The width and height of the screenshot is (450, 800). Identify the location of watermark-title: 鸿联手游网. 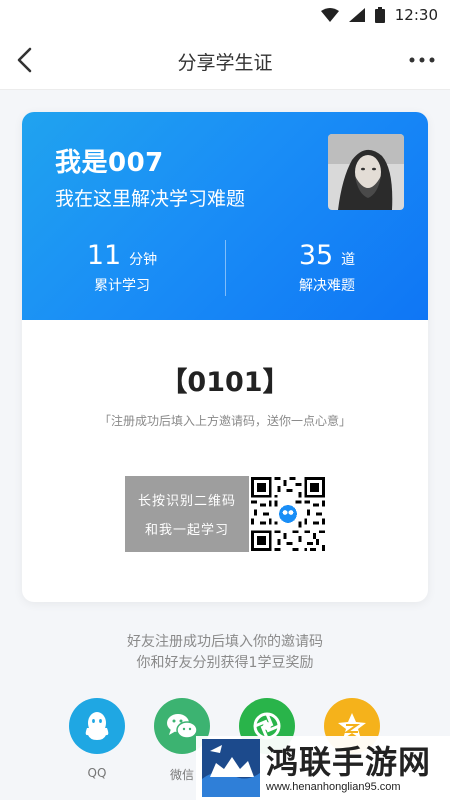
(349, 762).